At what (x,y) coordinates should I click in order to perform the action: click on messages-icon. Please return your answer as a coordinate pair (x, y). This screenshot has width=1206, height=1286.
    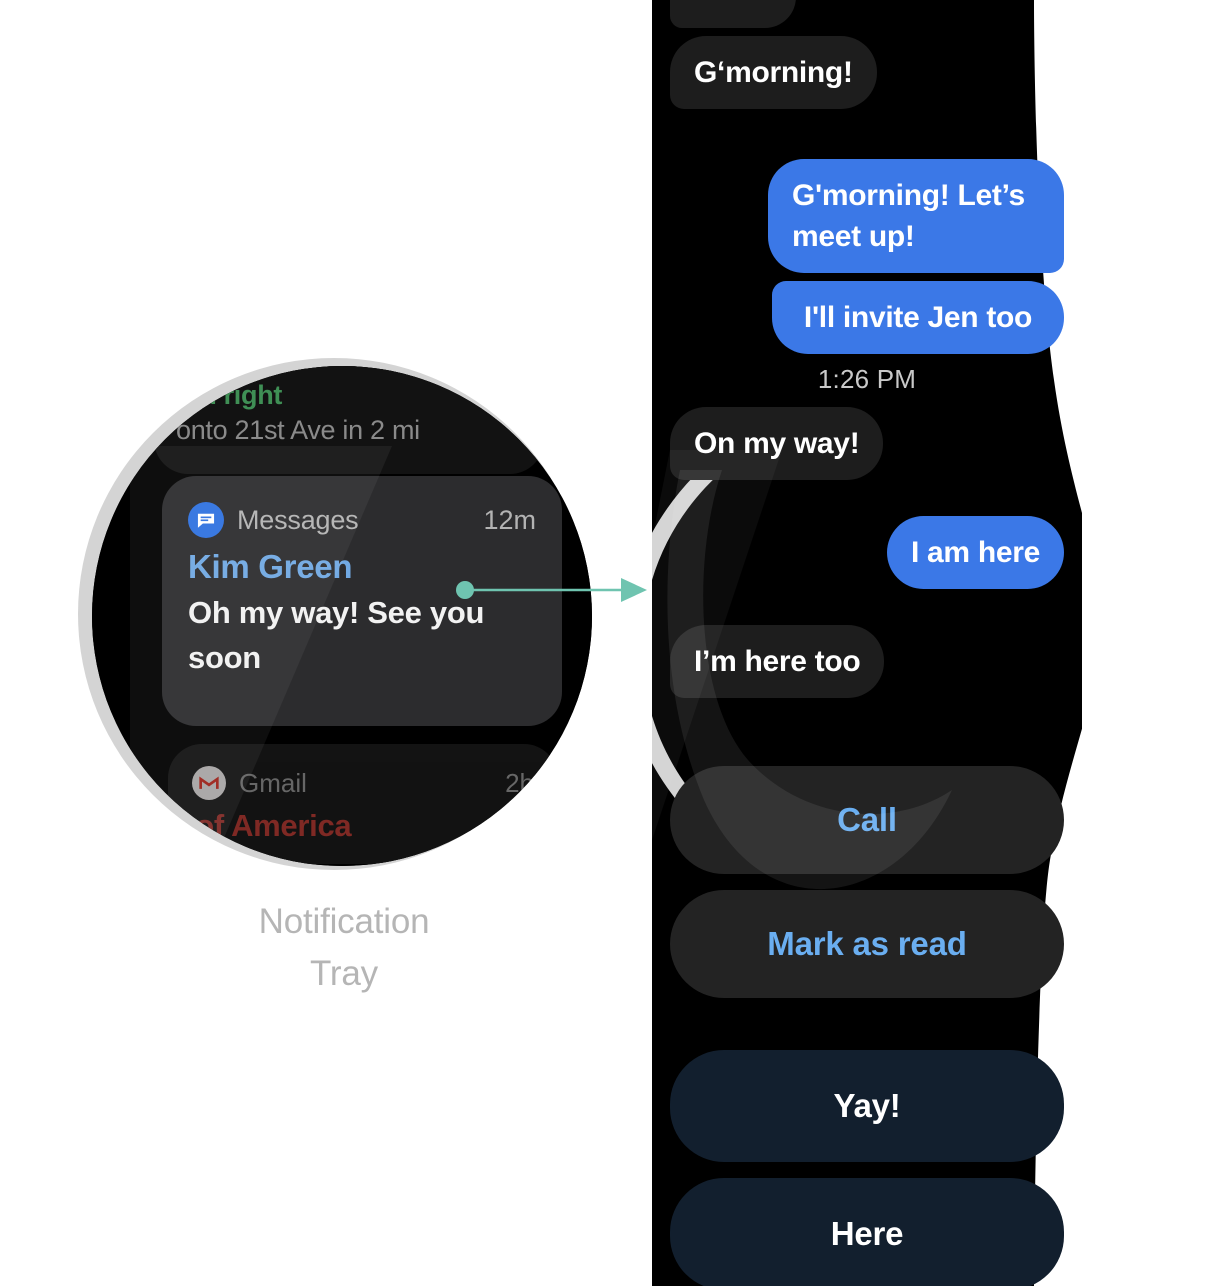
    Looking at the image, I should click on (206, 520).